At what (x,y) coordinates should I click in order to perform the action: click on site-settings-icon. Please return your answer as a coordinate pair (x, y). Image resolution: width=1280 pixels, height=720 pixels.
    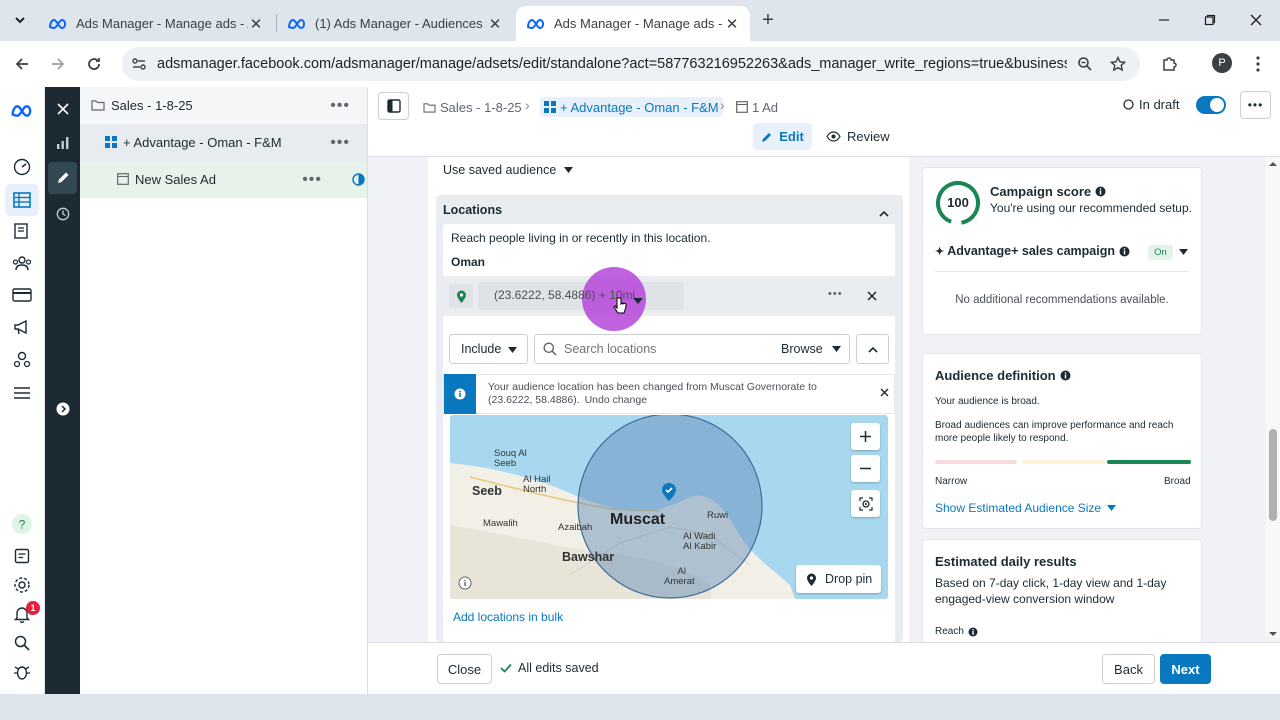
    Looking at the image, I should click on (139, 64).